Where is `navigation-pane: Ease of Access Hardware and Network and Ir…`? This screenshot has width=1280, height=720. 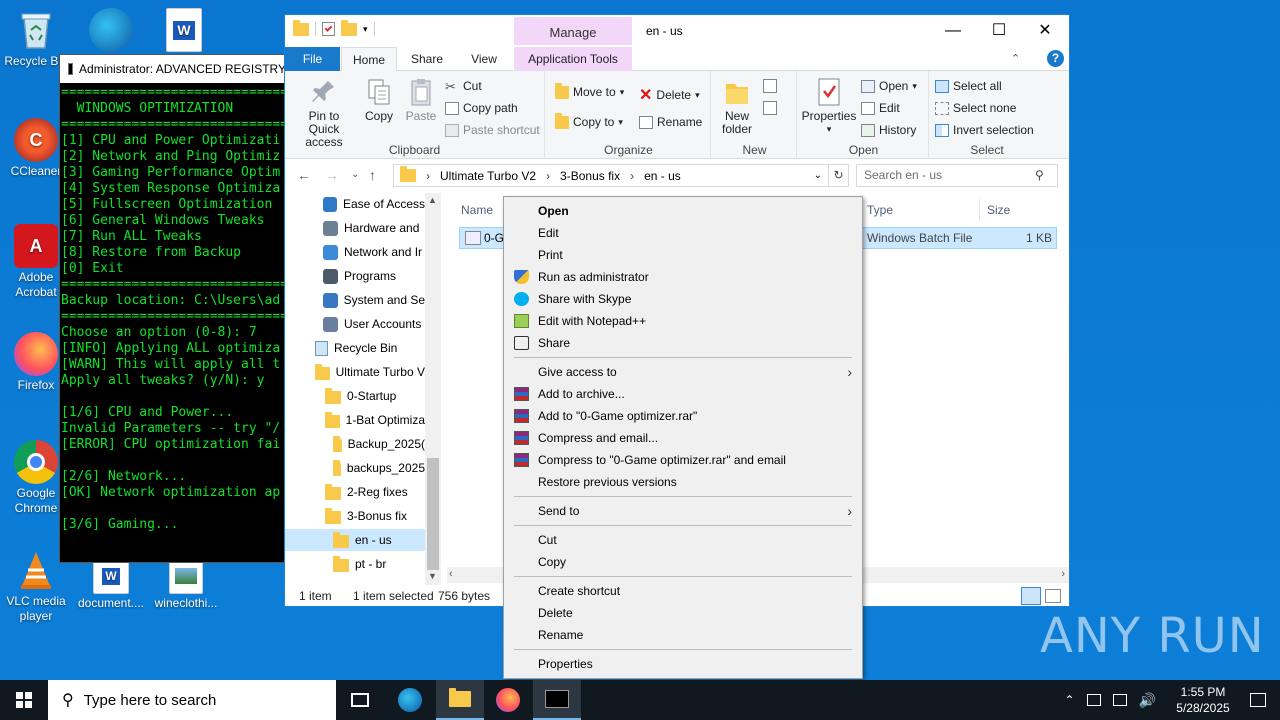
navigation-pane: Ease of Access Hardware and Network and Ir… is located at coordinates (363, 389).